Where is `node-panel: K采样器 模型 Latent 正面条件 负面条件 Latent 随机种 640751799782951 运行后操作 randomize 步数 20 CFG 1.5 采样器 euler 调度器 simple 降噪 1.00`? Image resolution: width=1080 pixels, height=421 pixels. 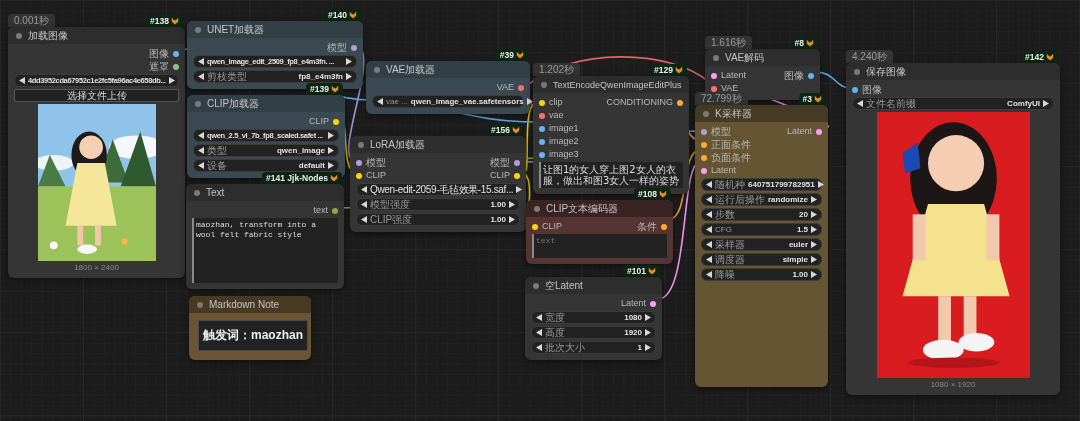 node-panel: K采样器 模型 Latent 正面条件 负面条件 Latent 随机种 640751799782951 运行后操作 randomize 步数 20 CFG 1.5 采样器 euler 调度器 simple 降噪 1.00 is located at coordinates (761, 246).